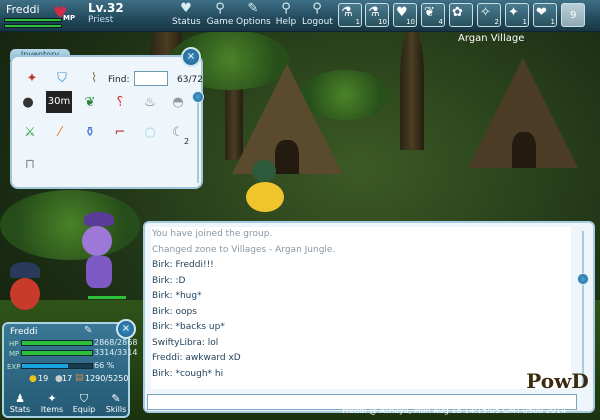  I want to click on hotbar-slot-8: ❤ 1, so click(545, 15).